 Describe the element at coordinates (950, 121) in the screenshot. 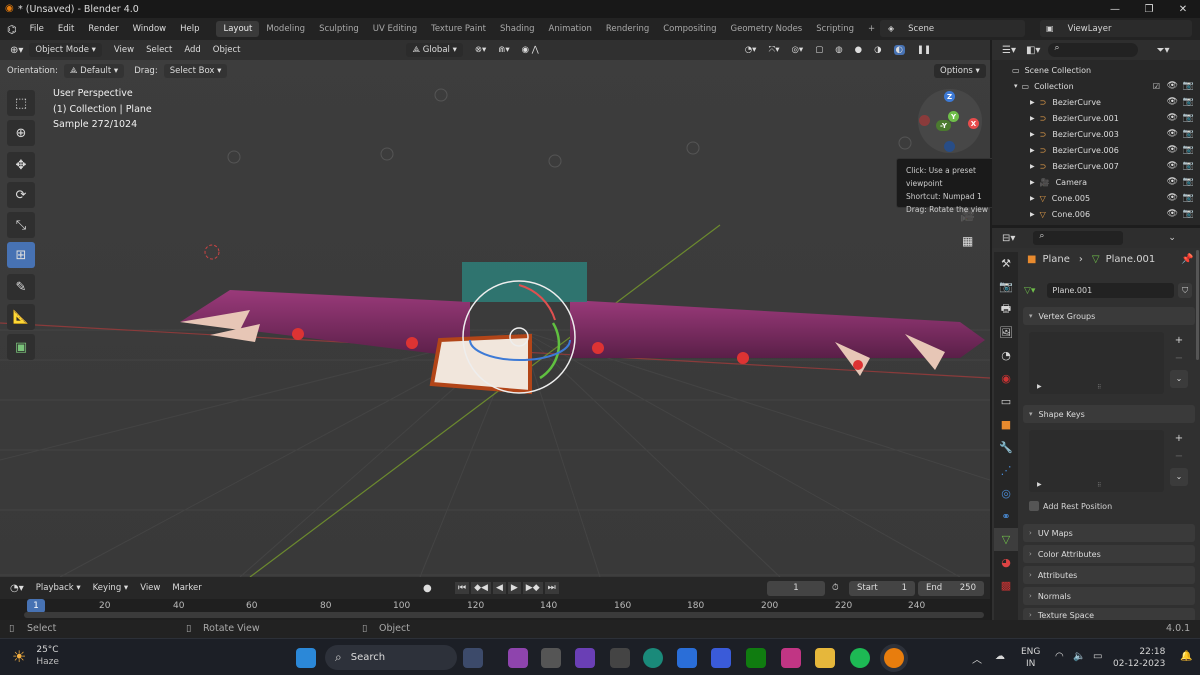

I see `navigation-gizmo: Z Y X -Y` at that location.